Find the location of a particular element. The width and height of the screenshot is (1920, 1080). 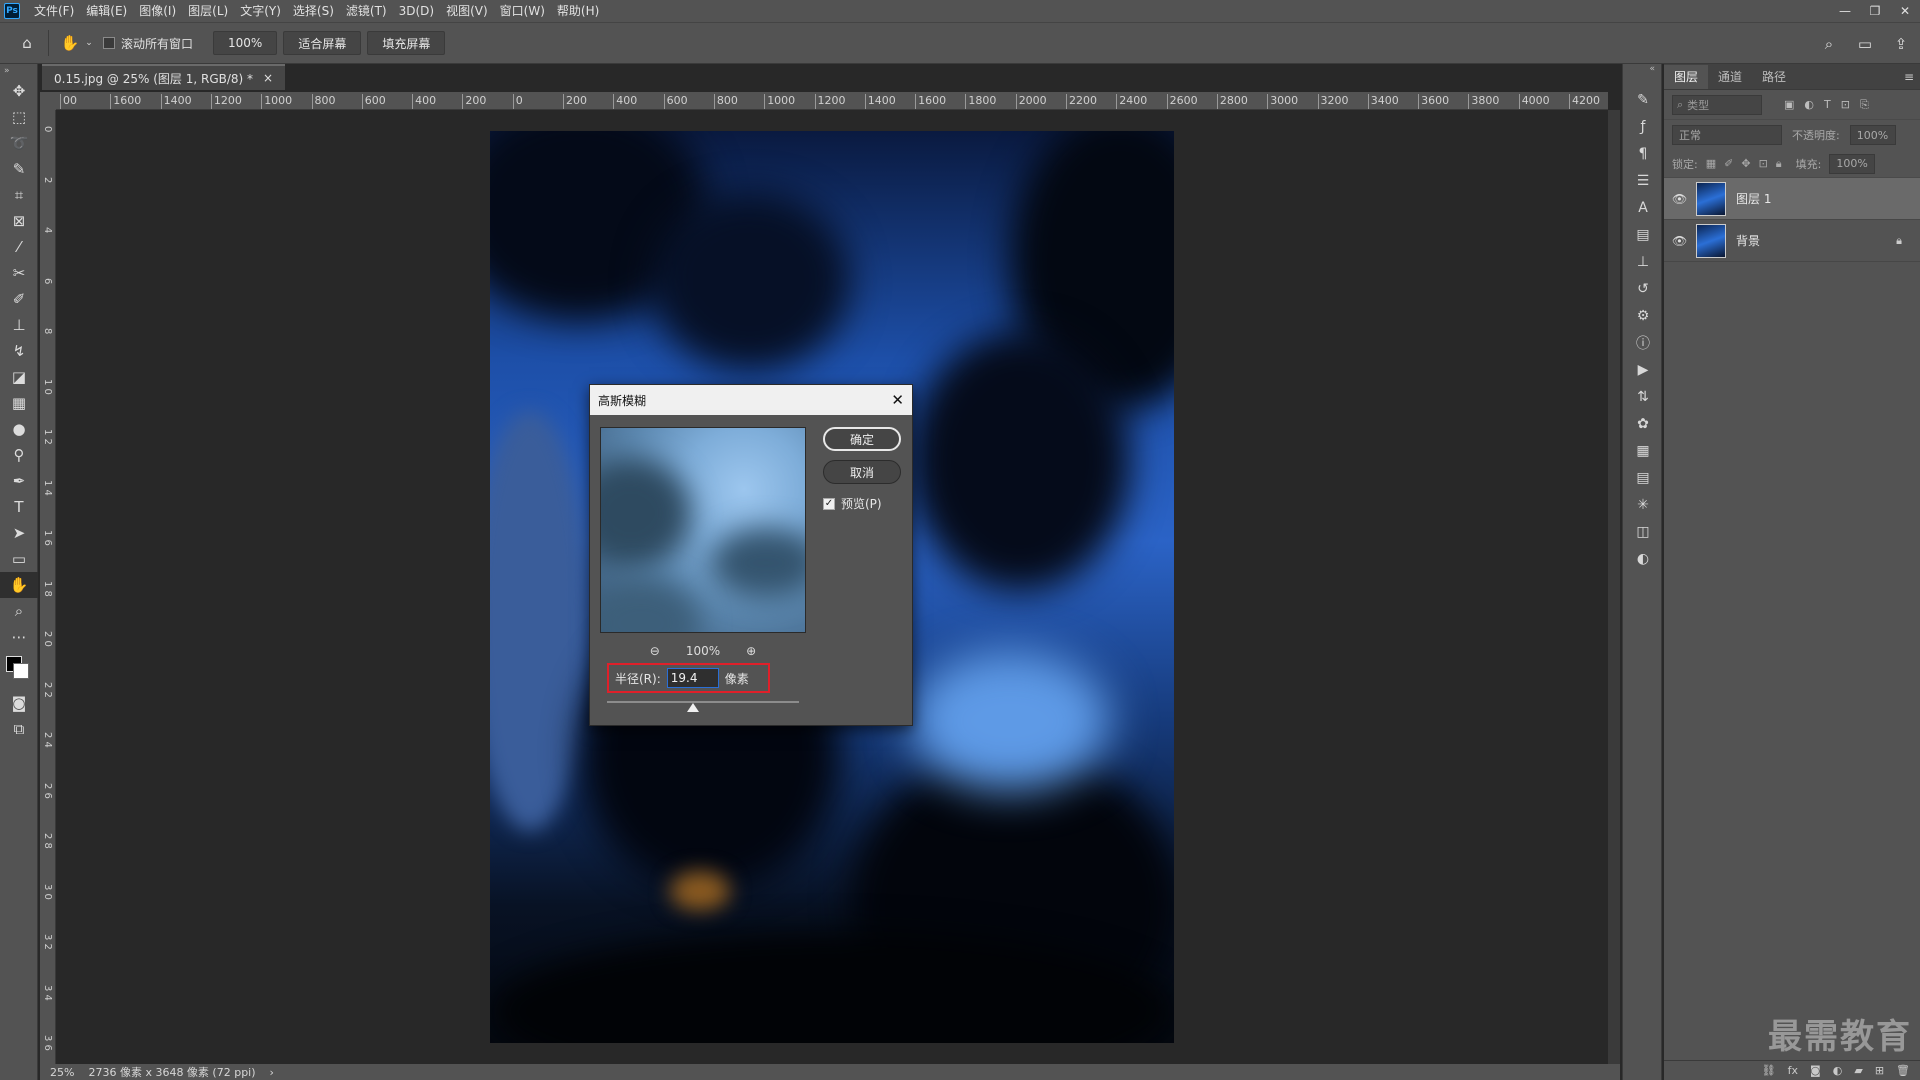

menu-3d: 3D(D) is located at coordinates (416, 11).